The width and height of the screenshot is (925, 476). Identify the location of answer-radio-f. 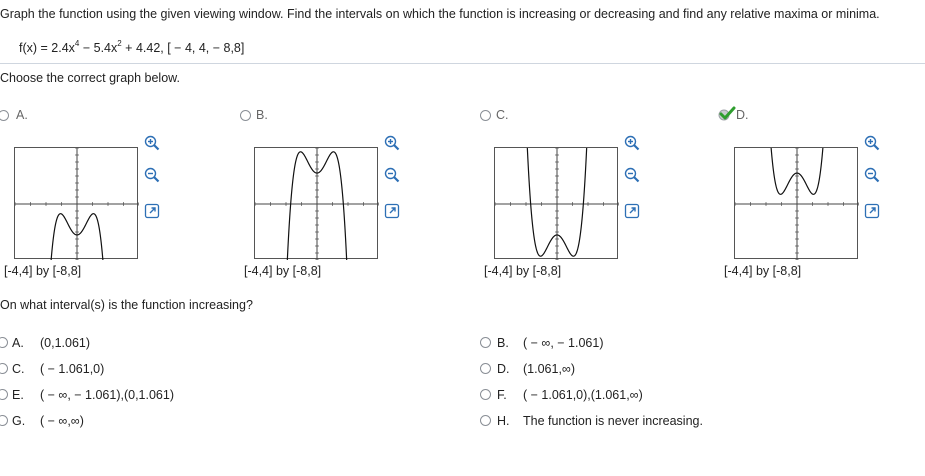
(485, 394).